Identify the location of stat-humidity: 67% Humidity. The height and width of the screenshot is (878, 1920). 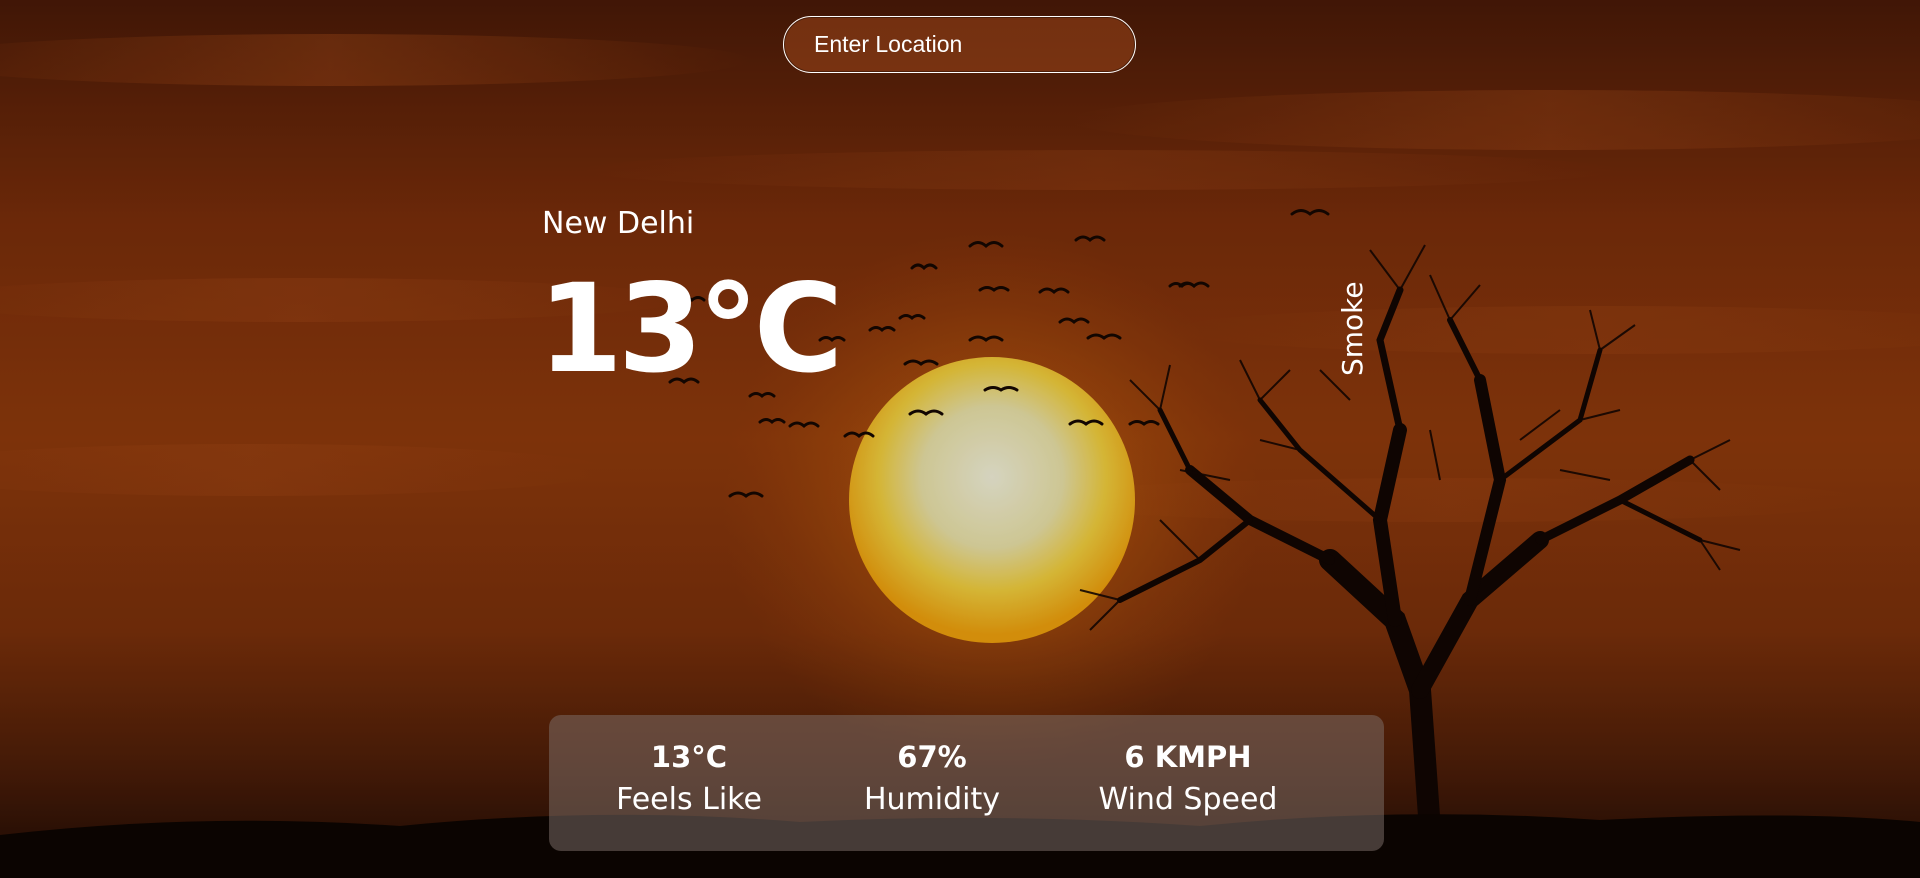
(932, 780).